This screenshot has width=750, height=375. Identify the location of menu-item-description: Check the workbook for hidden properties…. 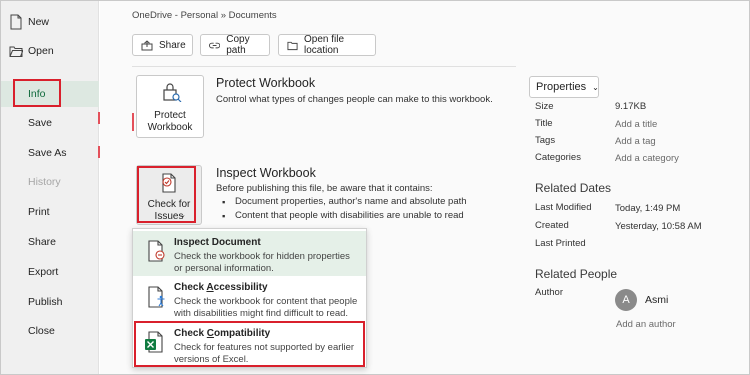
(262, 262).